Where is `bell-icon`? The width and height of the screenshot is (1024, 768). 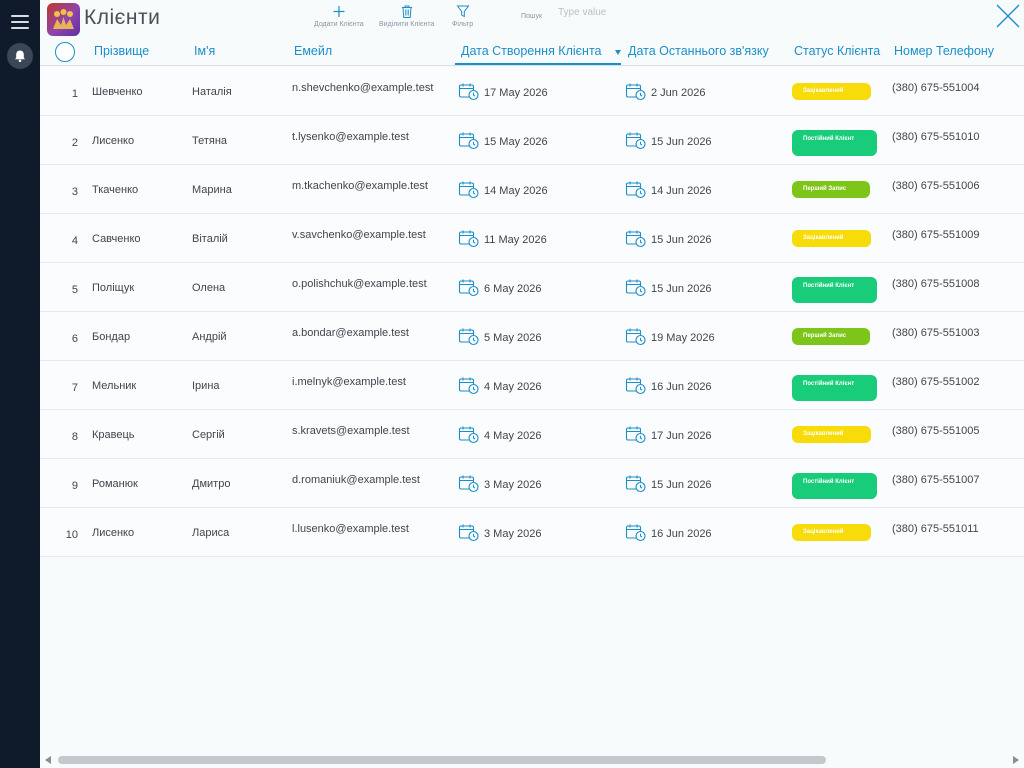
bell-icon is located at coordinates (20, 56).